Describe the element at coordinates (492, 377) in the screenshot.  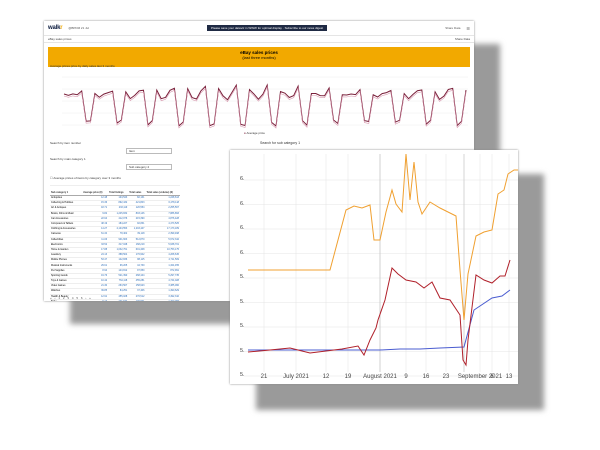
I see `x-tick-label: 6` at that location.